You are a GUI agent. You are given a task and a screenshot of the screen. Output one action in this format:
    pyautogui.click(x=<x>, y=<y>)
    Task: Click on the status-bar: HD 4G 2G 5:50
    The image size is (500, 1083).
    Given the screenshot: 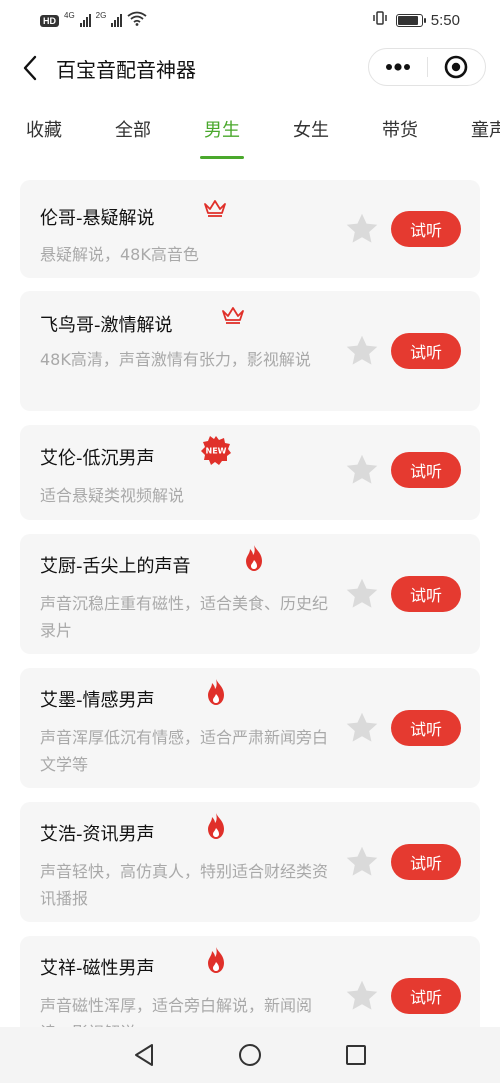 What is the action you would take?
    pyautogui.click(x=250, y=19)
    